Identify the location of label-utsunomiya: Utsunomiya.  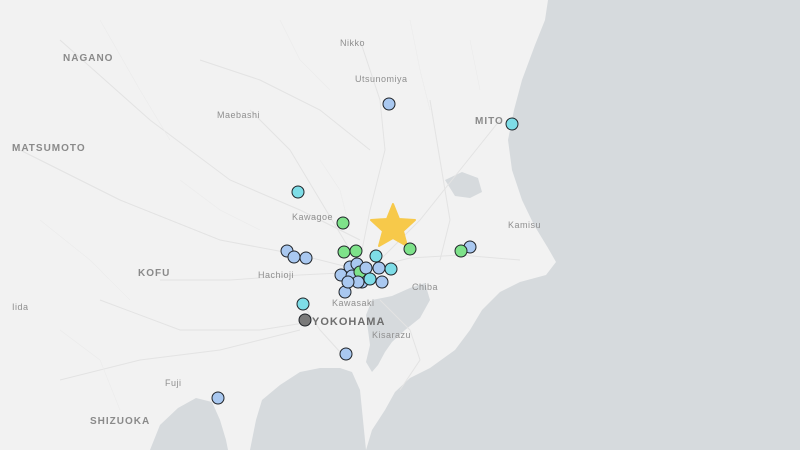
(381, 79).